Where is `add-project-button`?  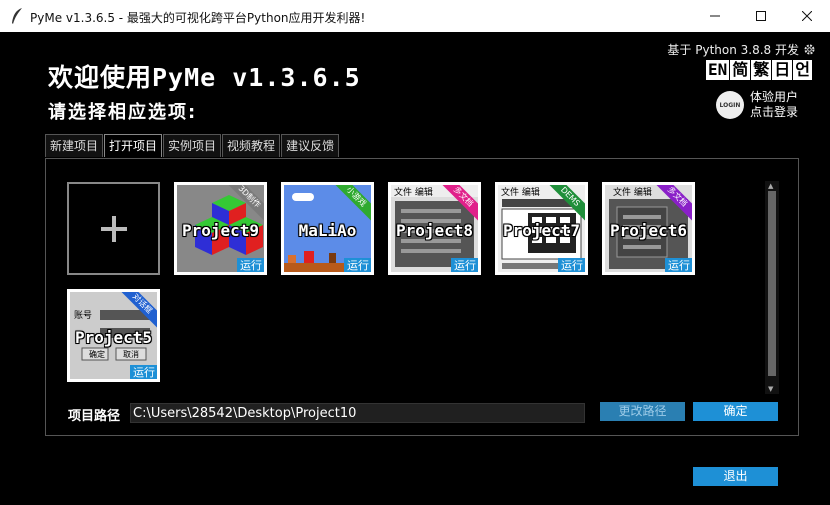
add-project-button is located at coordinates (113, 228).